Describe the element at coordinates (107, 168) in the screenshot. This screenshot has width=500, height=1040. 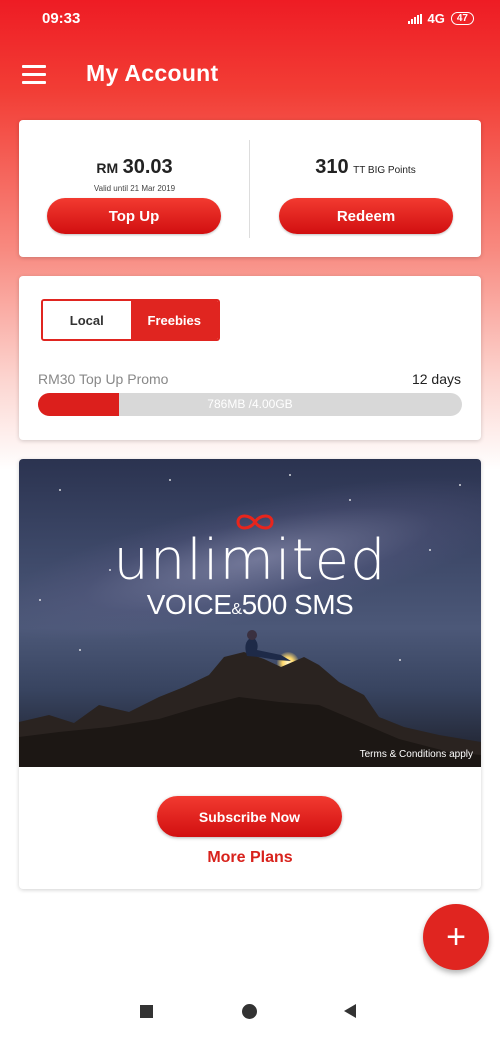
I see `balance-currency: RM` at that location.